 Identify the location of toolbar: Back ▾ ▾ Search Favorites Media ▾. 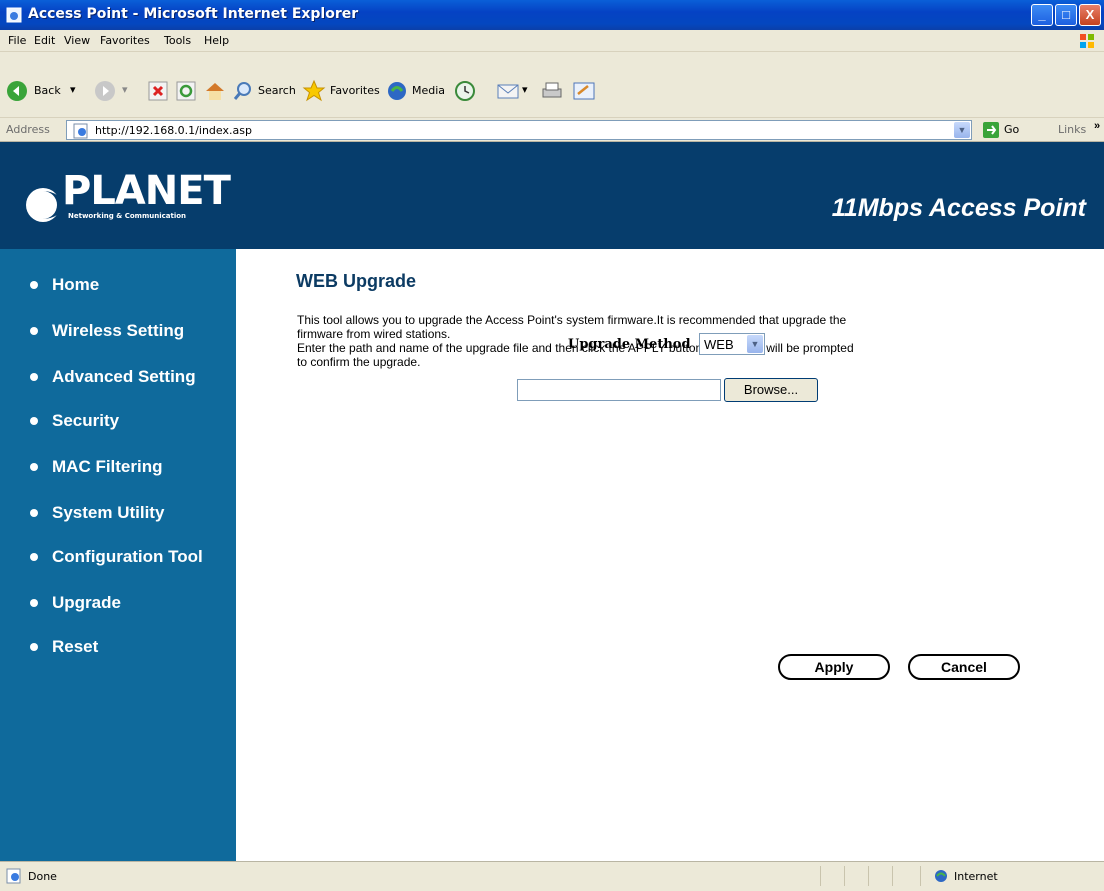
(552, 85).